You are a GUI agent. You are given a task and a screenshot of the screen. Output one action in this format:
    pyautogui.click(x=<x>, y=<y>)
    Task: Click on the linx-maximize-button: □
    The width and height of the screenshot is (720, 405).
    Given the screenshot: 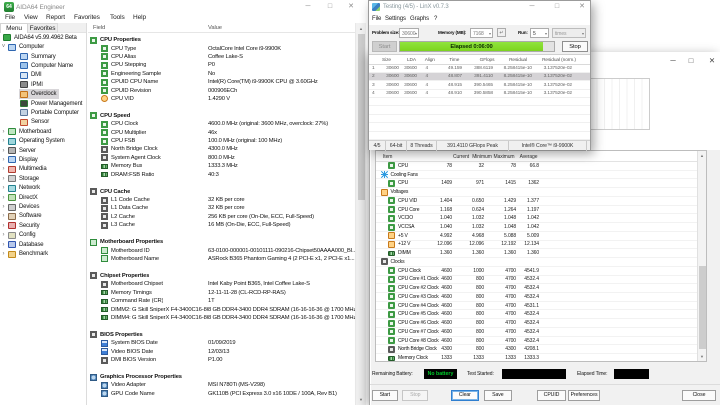 What is the action you would take?
    pyautogui.click(x=557, y=7)
    